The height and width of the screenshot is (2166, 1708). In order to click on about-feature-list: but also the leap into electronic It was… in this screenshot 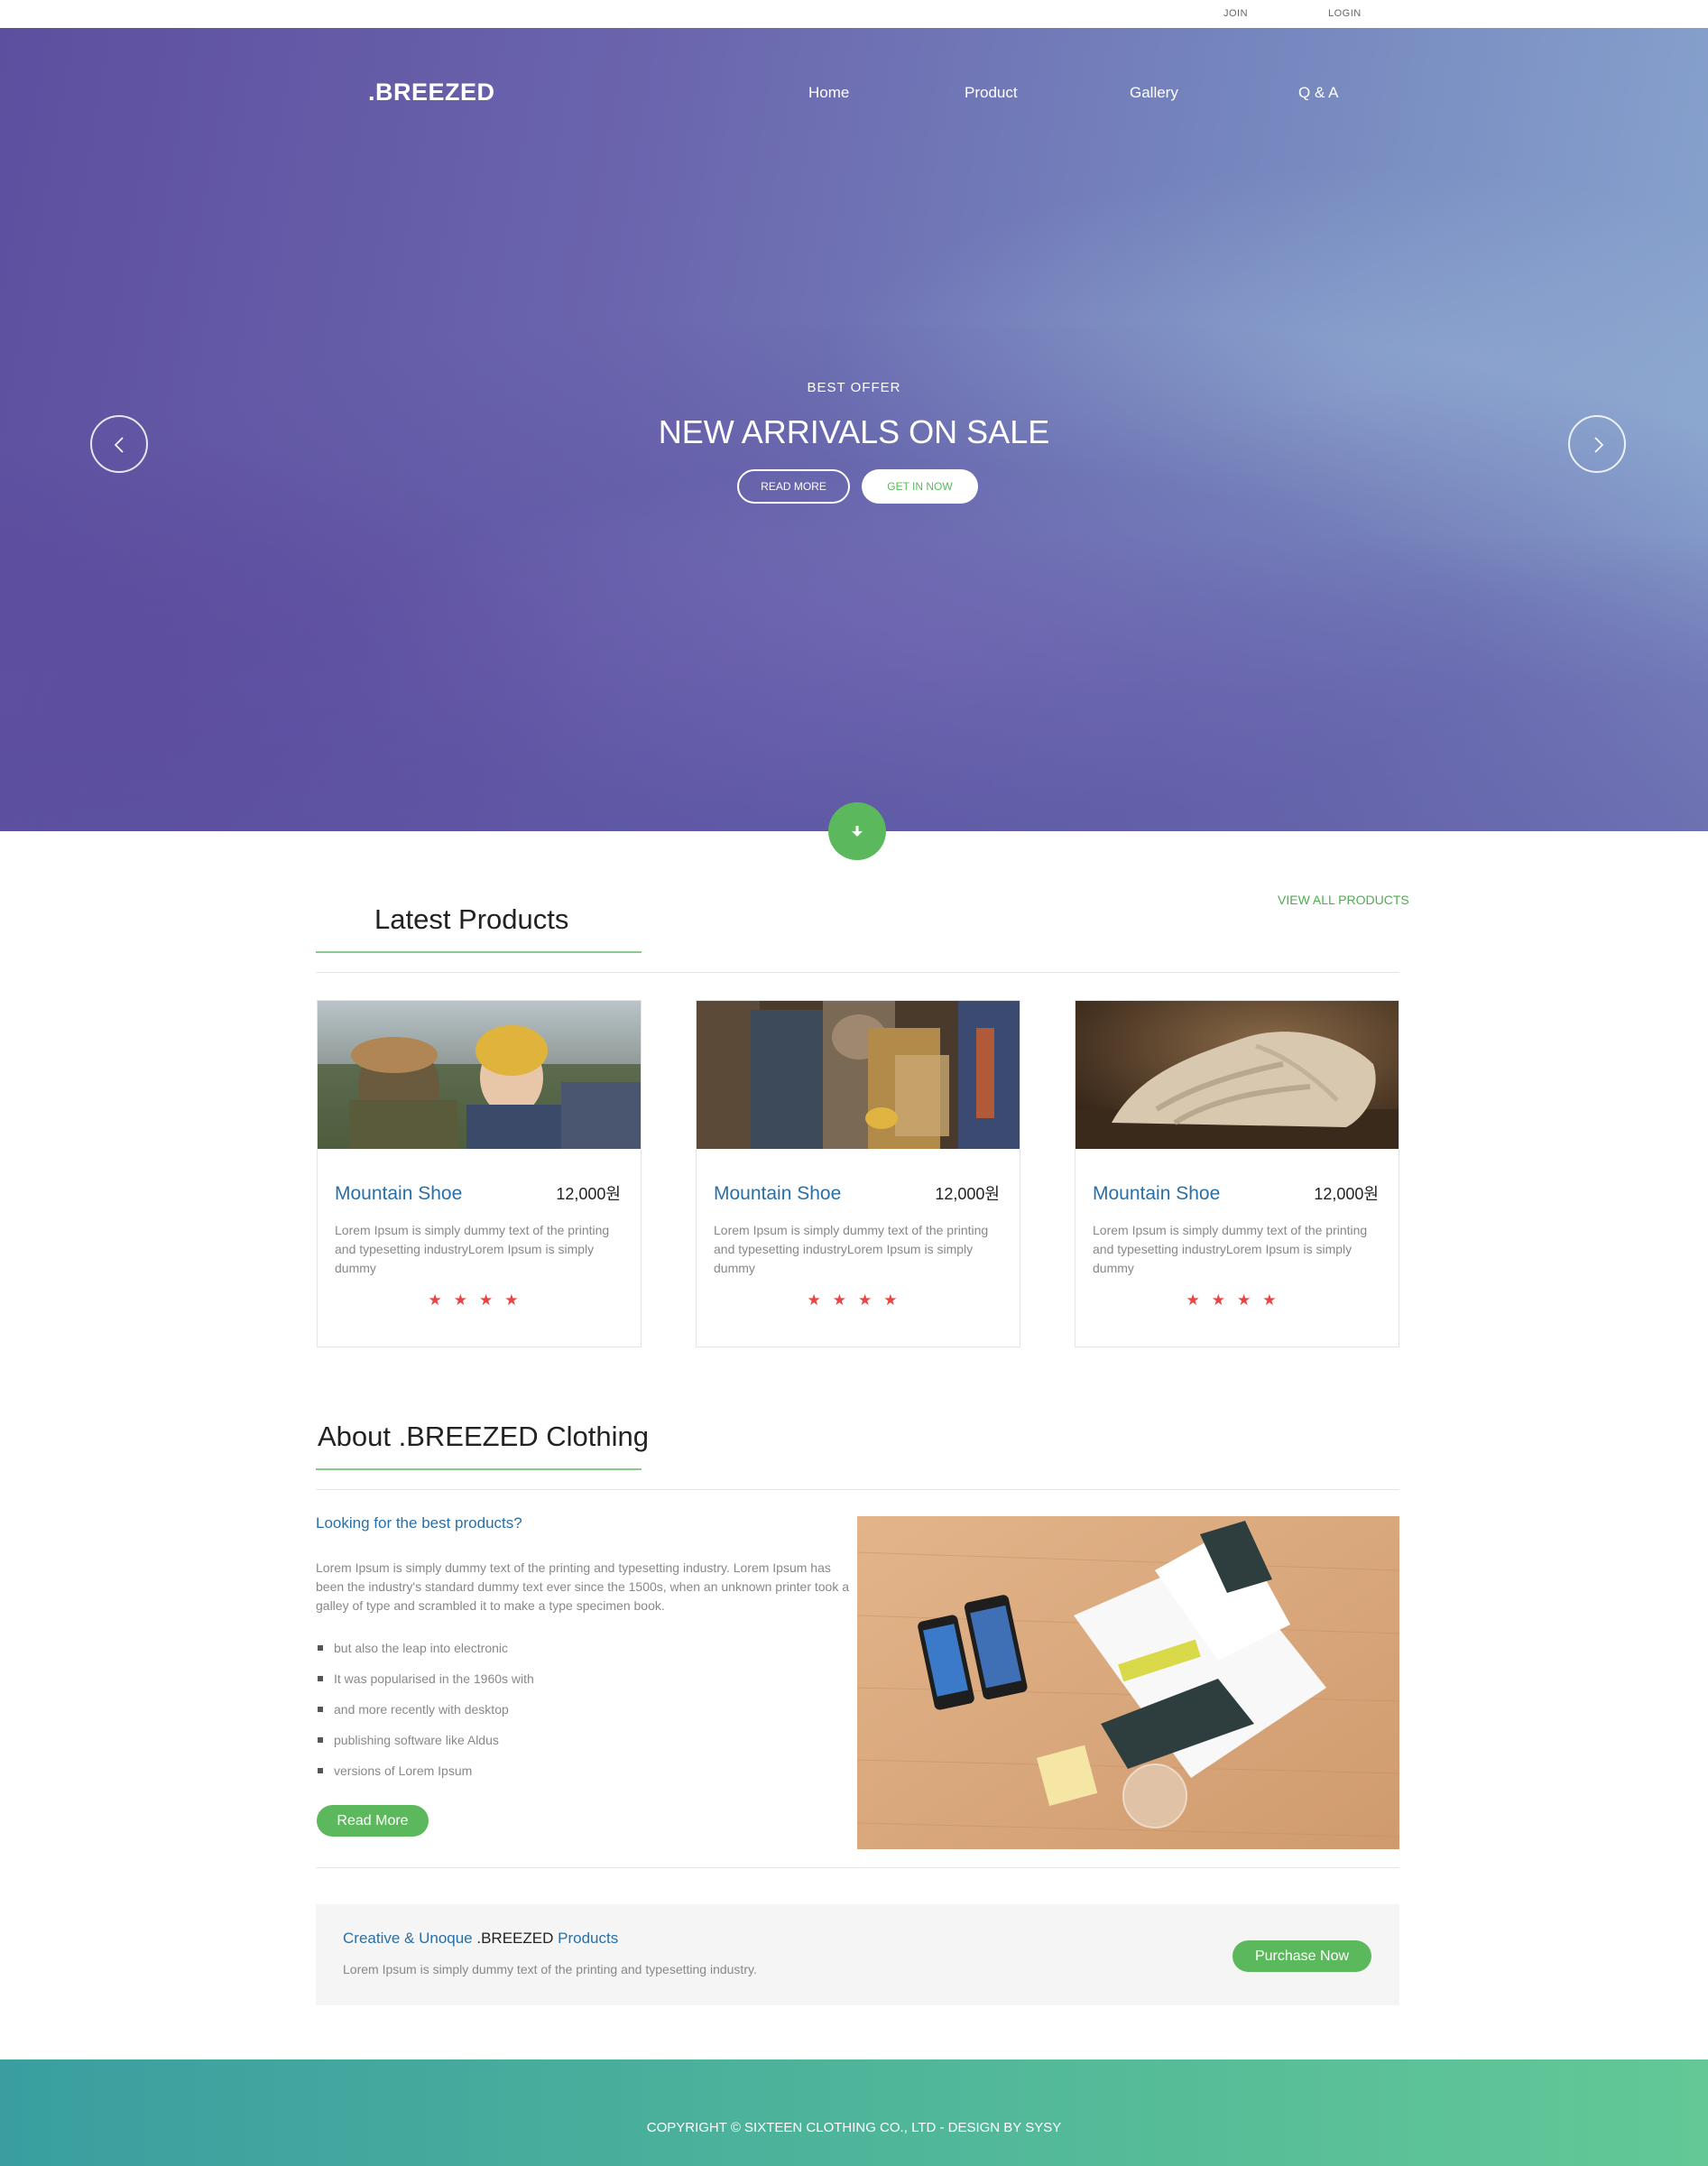, I will do `click(426, 1715)`.